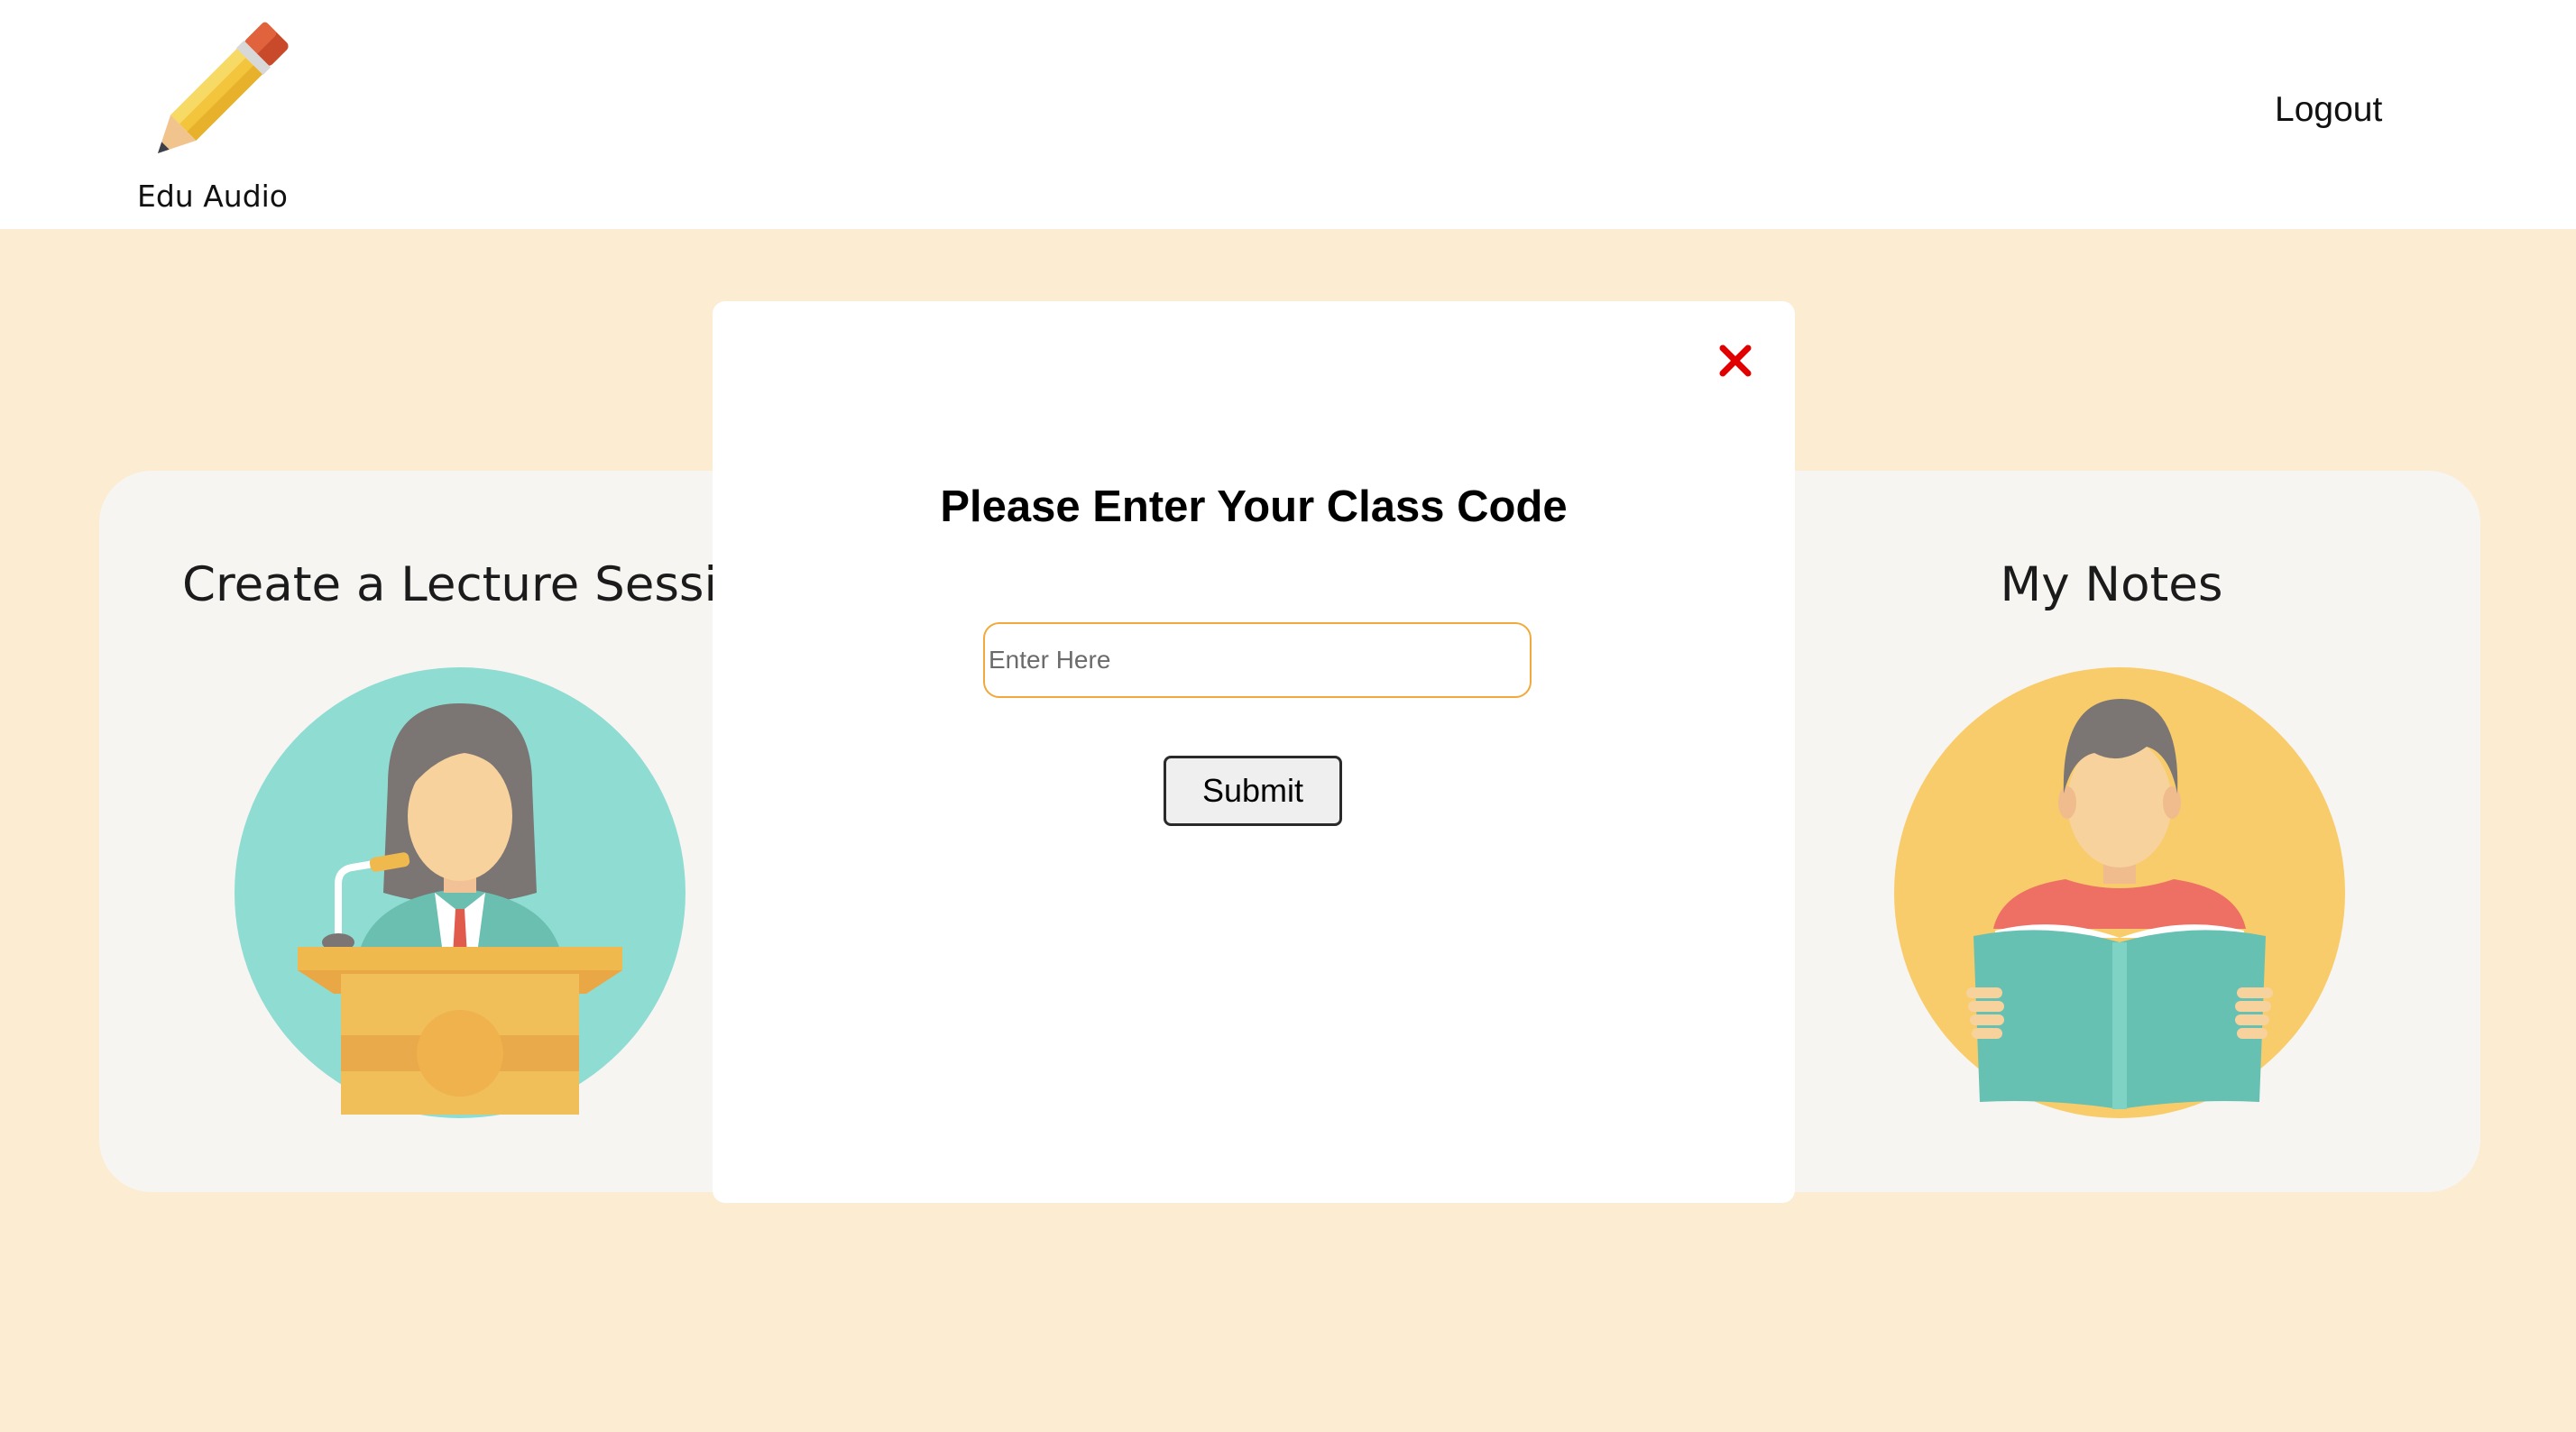 This screenshot has width=2576, height=1432. I want to click on close-button, so click(1736, 360).